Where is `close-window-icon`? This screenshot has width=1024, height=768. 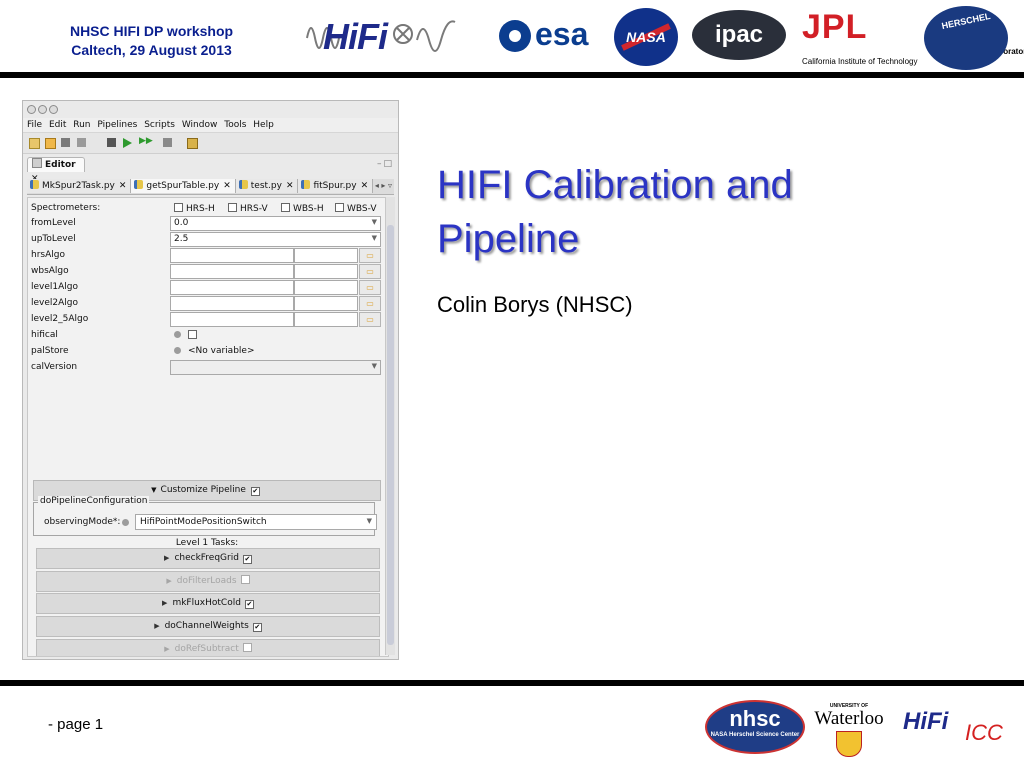
close-window-icon is located at coordinates (31, 109).